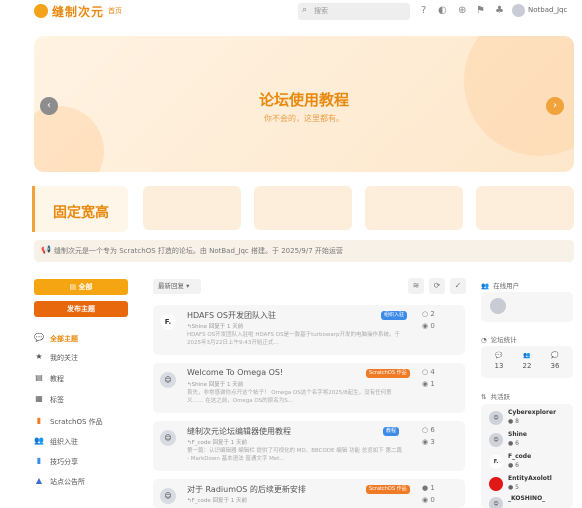  Describe the element at coordinates (305, 166) in the screenshot. I see `carousel-dots` at that location.